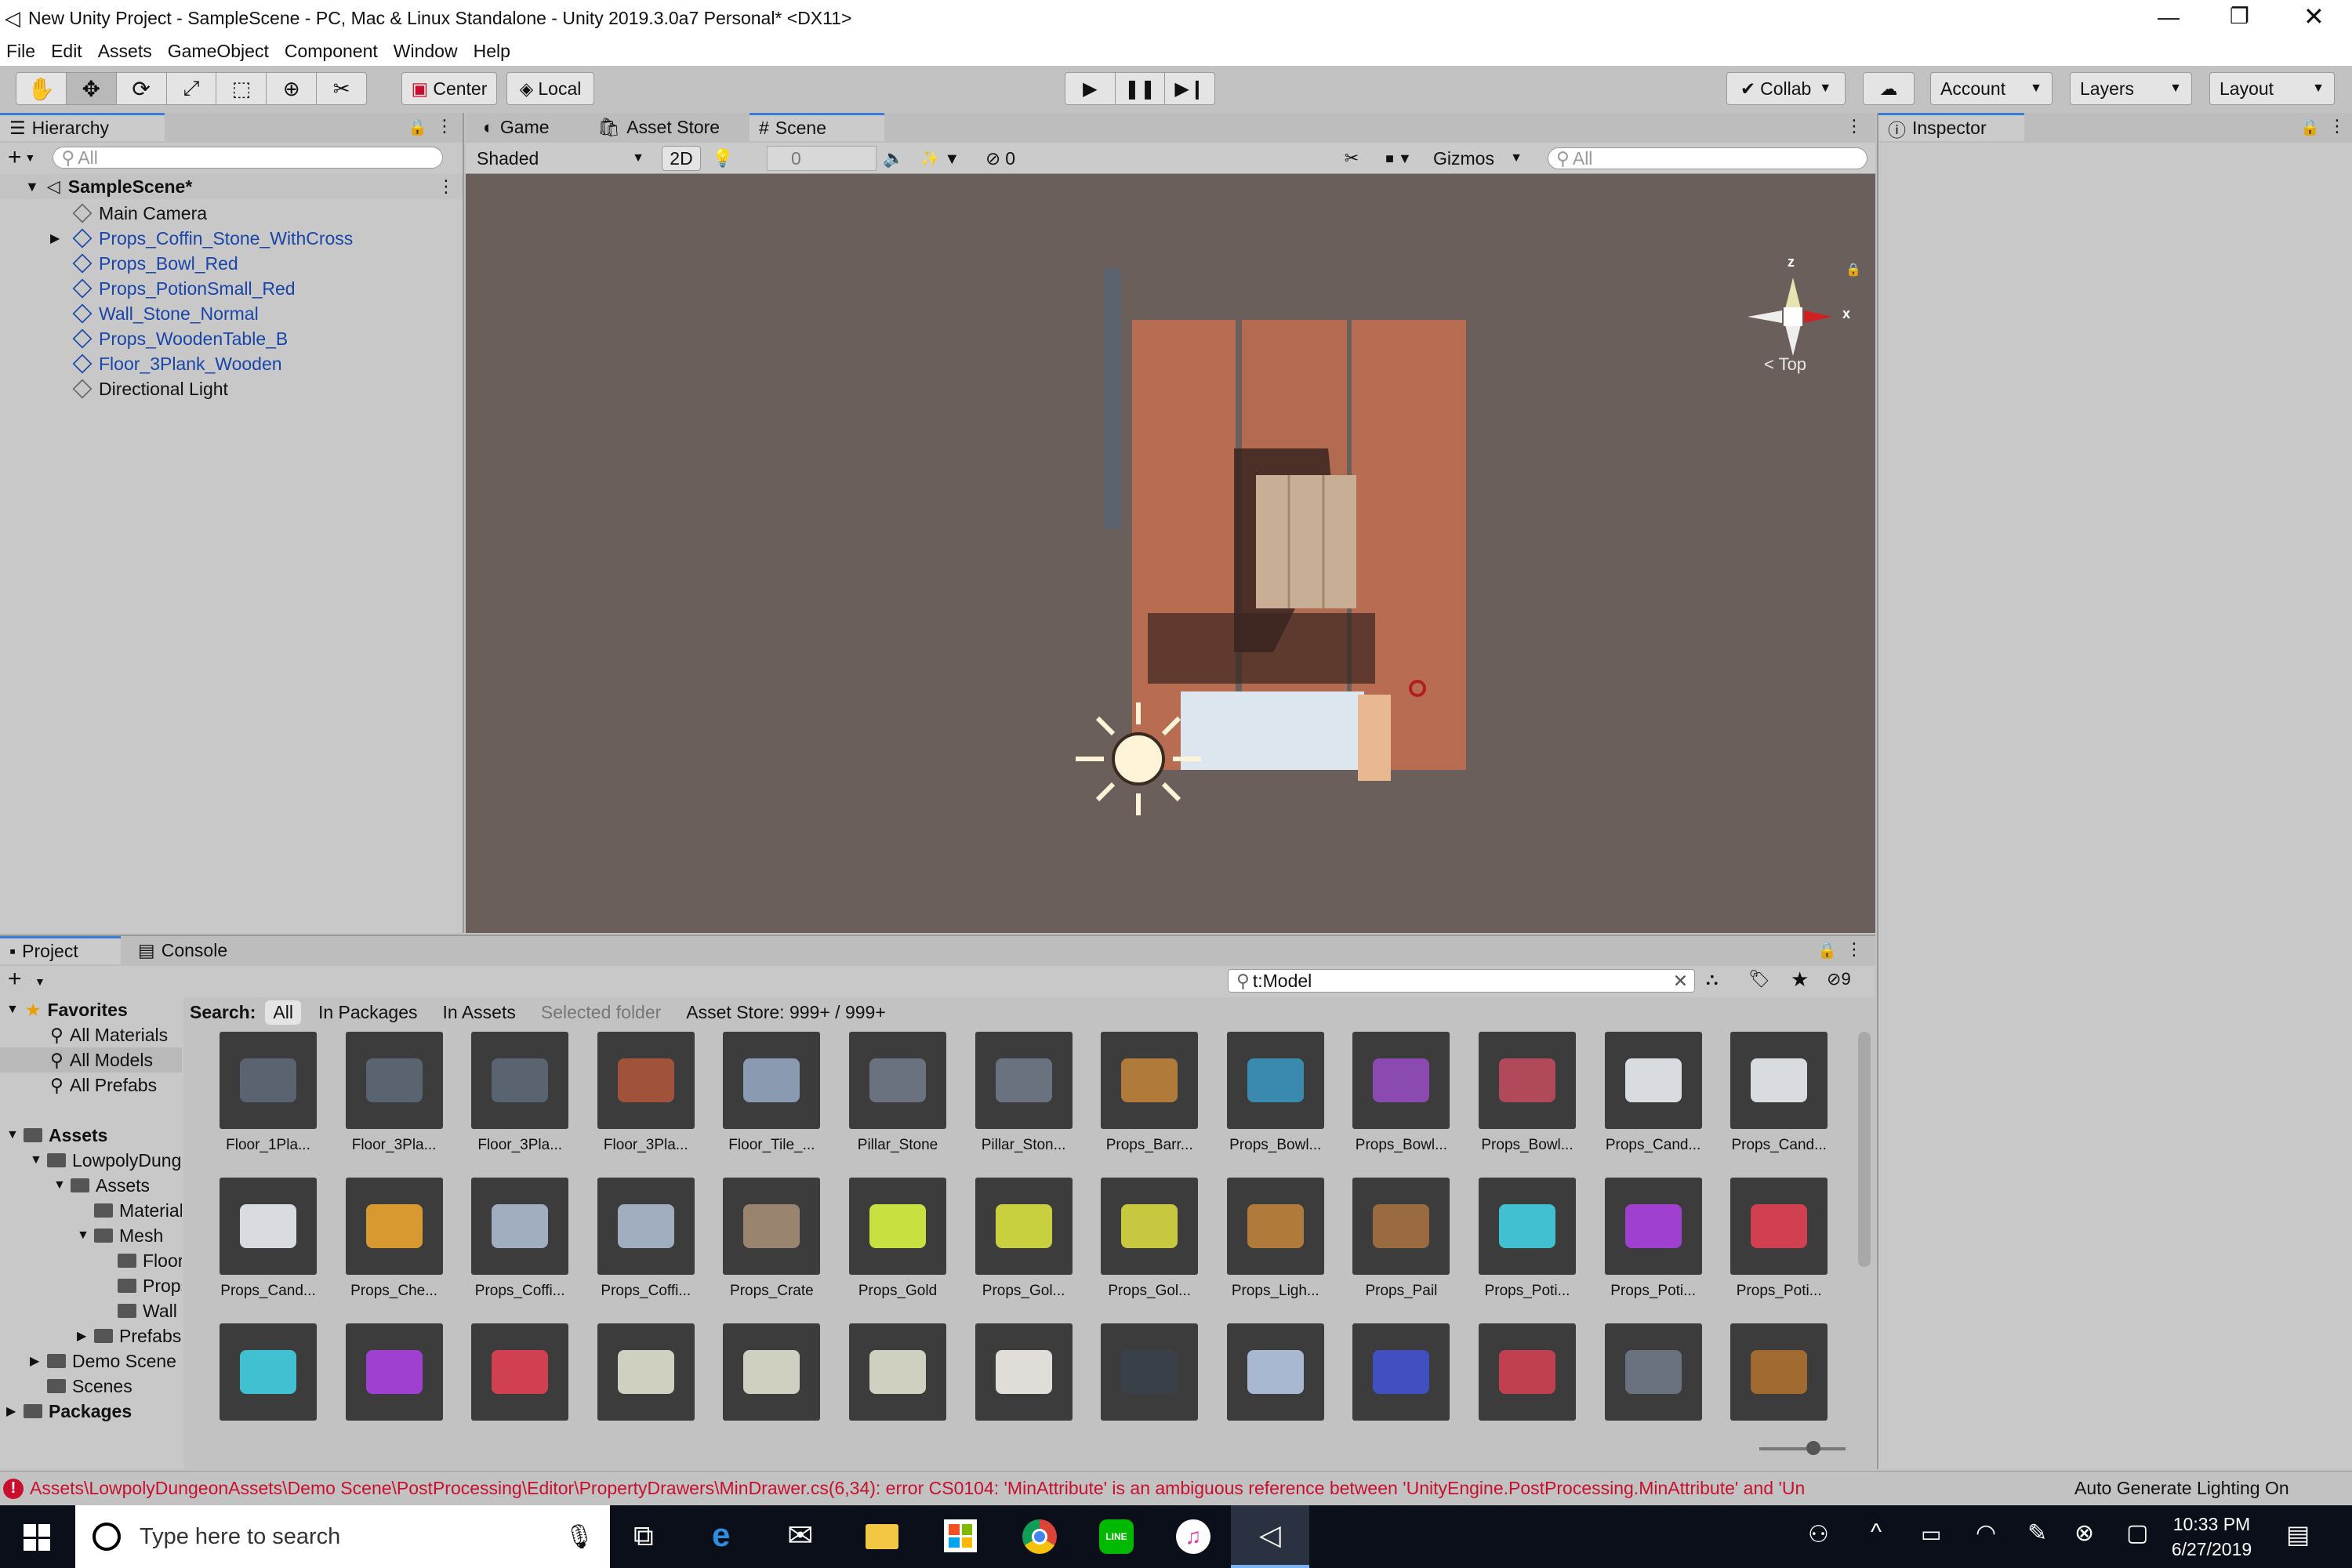  What do you see at coordinates (66, 51) in the screenshot?
I see `menu-edit: Edit` at bounding box center [66, 51].